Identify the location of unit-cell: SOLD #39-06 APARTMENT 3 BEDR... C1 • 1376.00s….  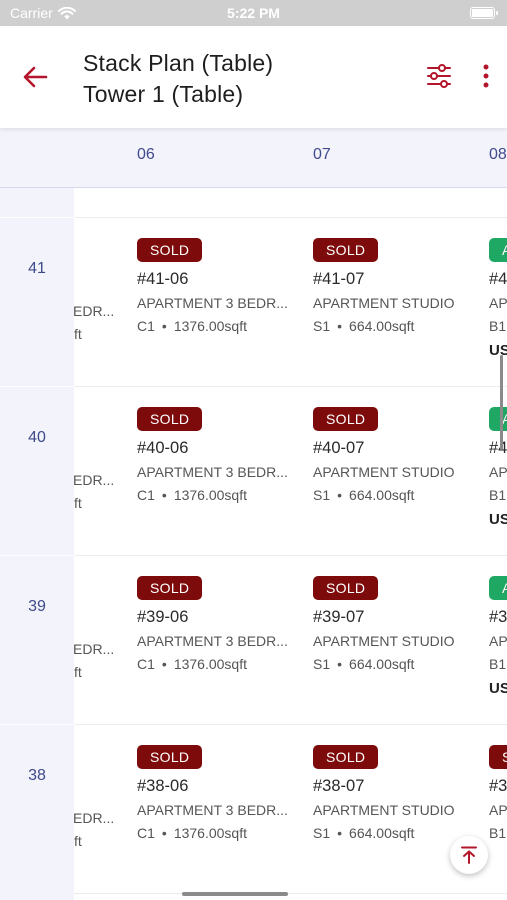
(222, 640).